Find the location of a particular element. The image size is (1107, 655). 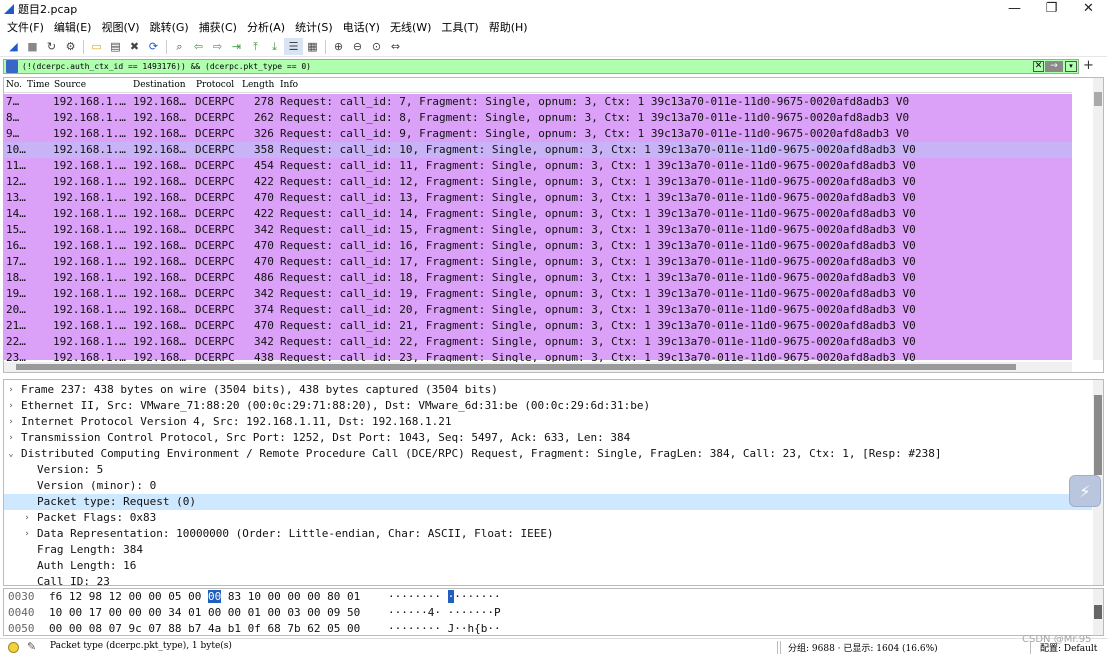

column-header-protocol: Protocol is located at coordinates (215, 85).